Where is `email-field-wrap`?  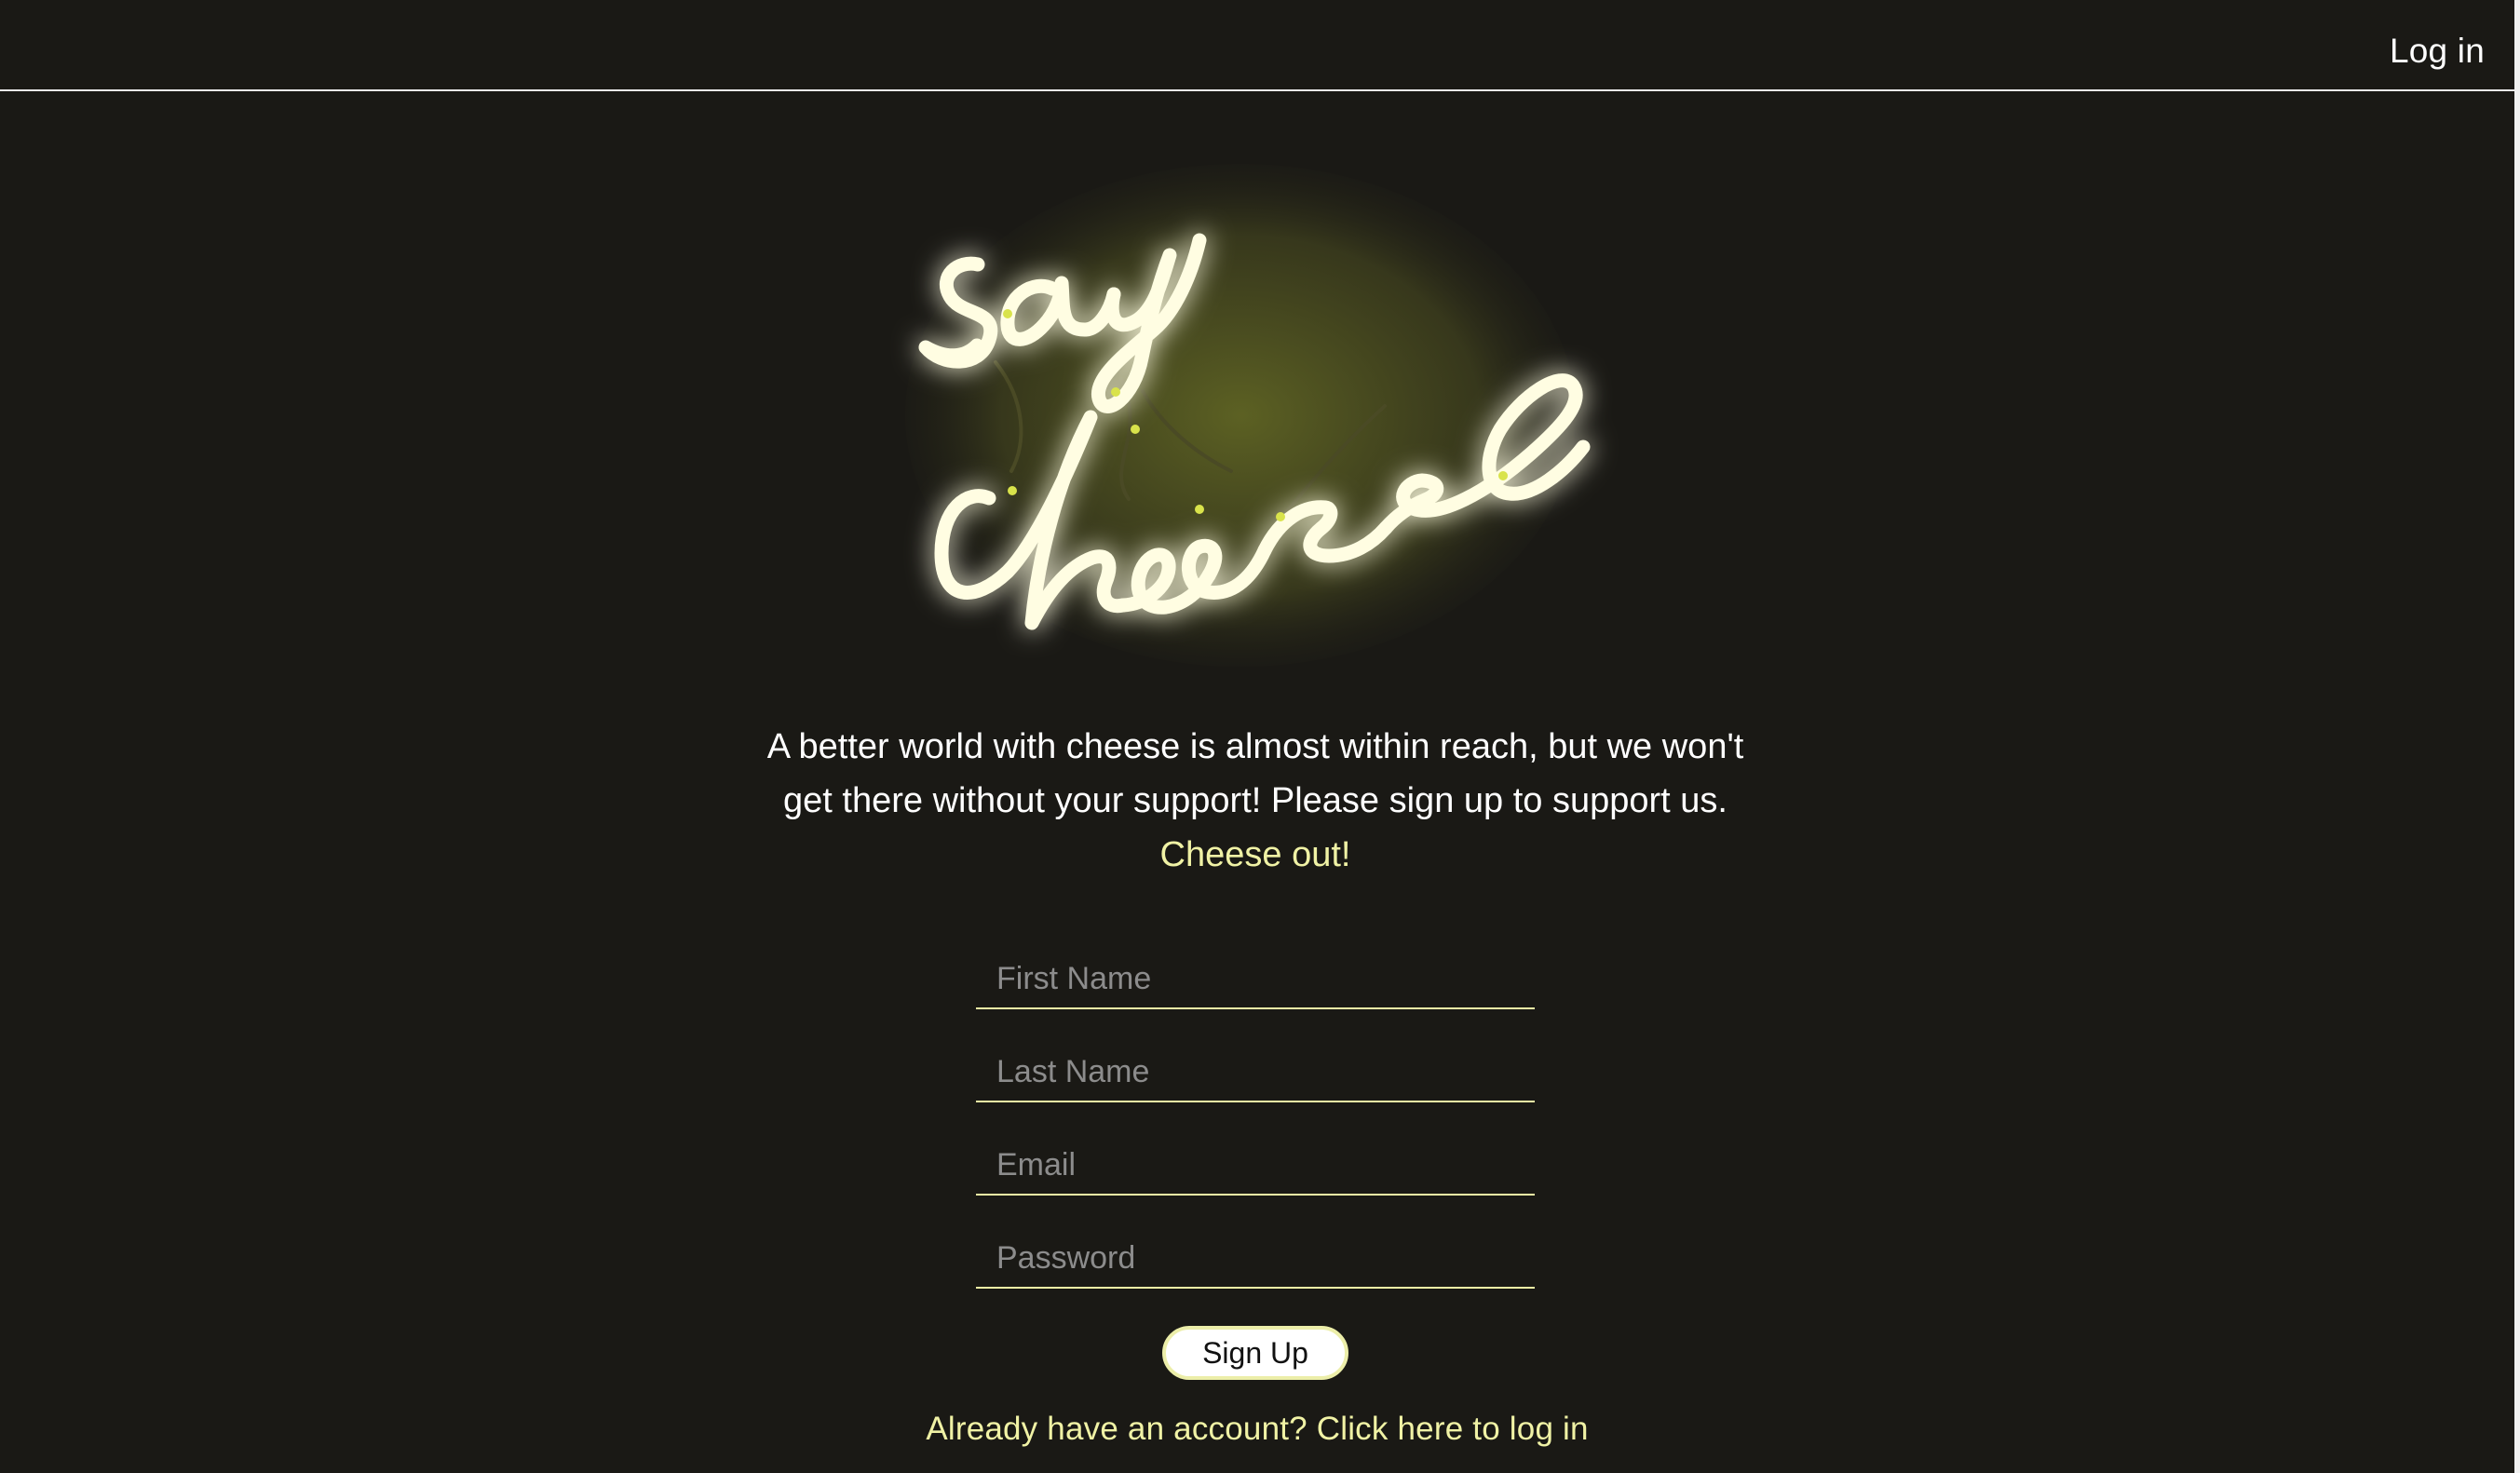
email-field-wrap is located at coordinates (1255, 1156).